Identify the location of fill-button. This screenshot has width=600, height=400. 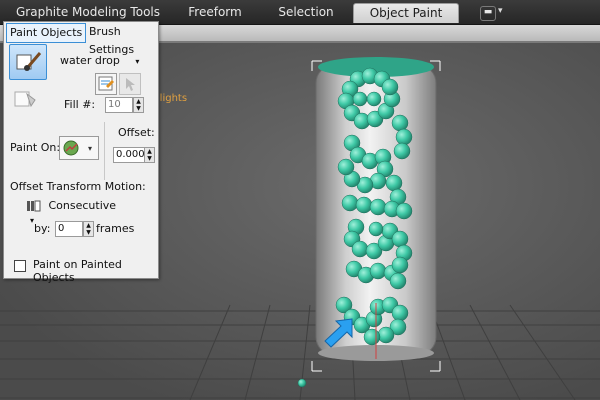
(27, 98).